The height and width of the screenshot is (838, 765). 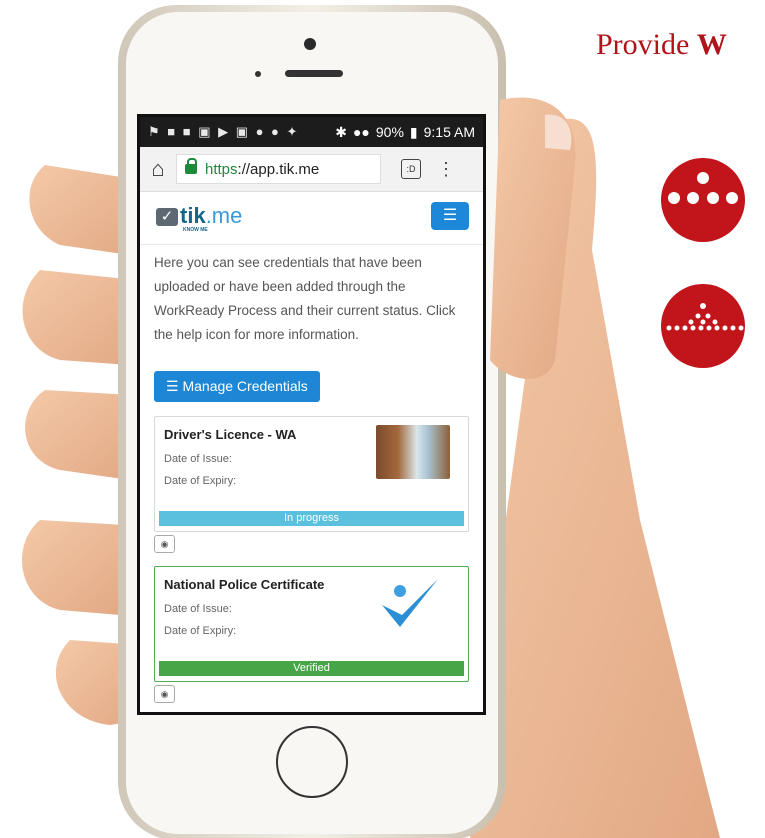 What do you see at coordinates (193, 215) in the screenshot?
I see `logo-main: tik` at bounding box center [193, 215].